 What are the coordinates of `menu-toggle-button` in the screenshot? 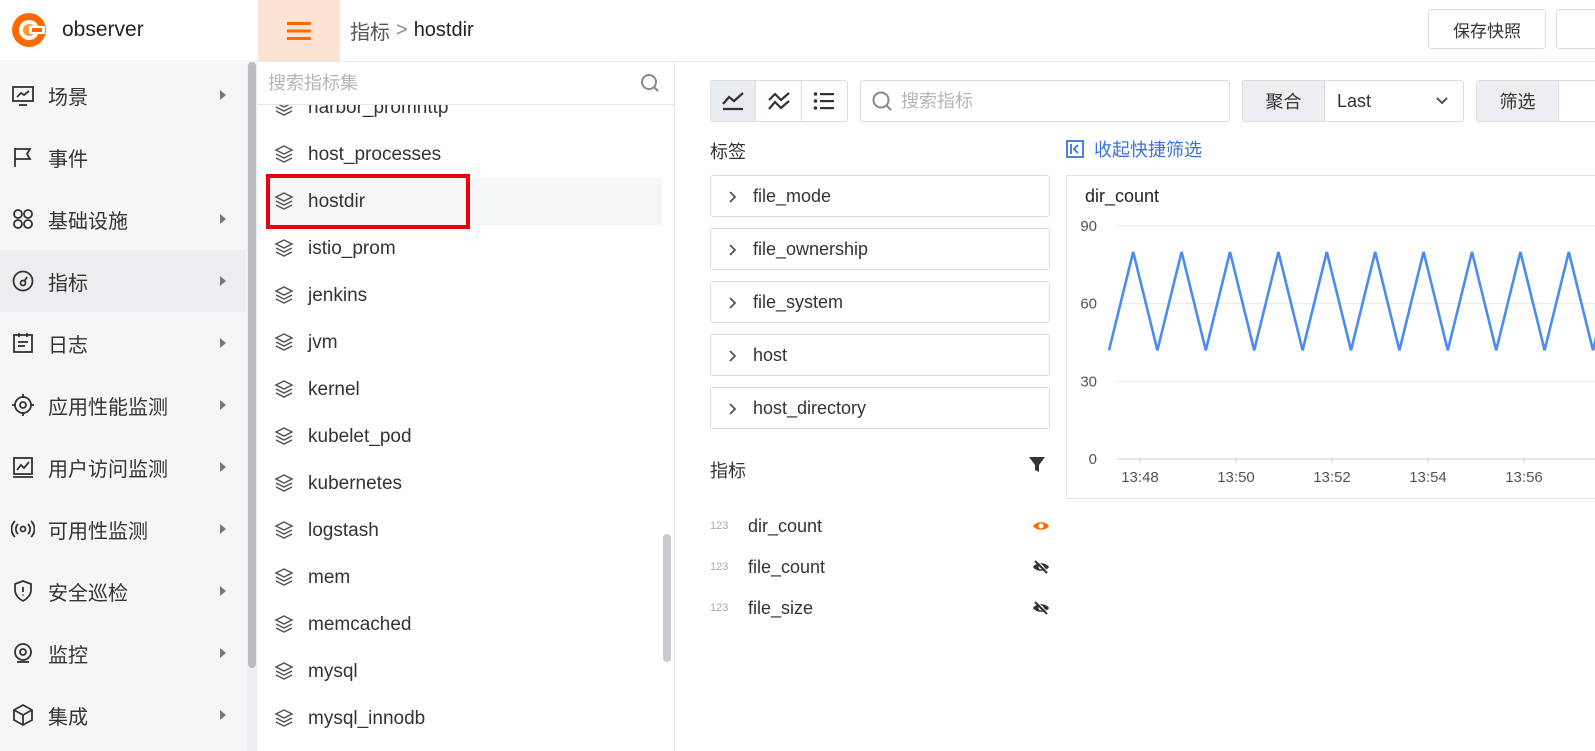 It's located at (299, 30).